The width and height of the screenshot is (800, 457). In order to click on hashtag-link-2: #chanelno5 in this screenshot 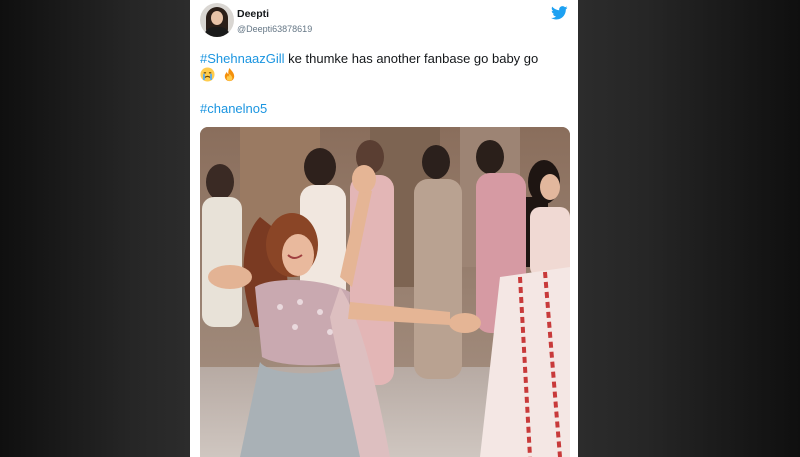, I will do `click(233, 108)`.